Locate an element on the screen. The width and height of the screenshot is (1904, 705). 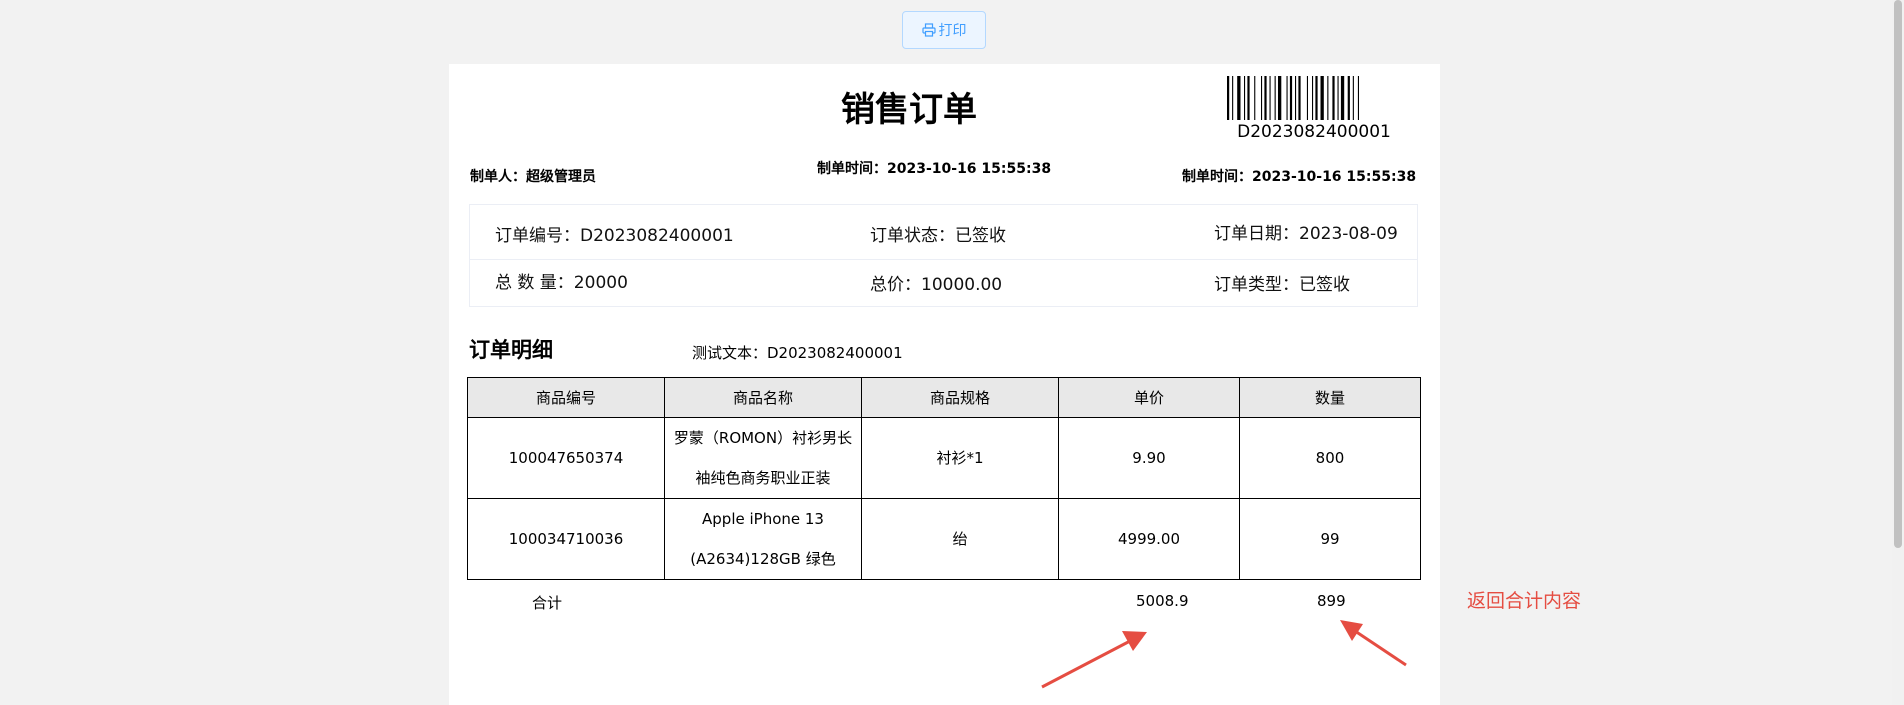
table-cell: 绐 is located at coordinates (960, 539).